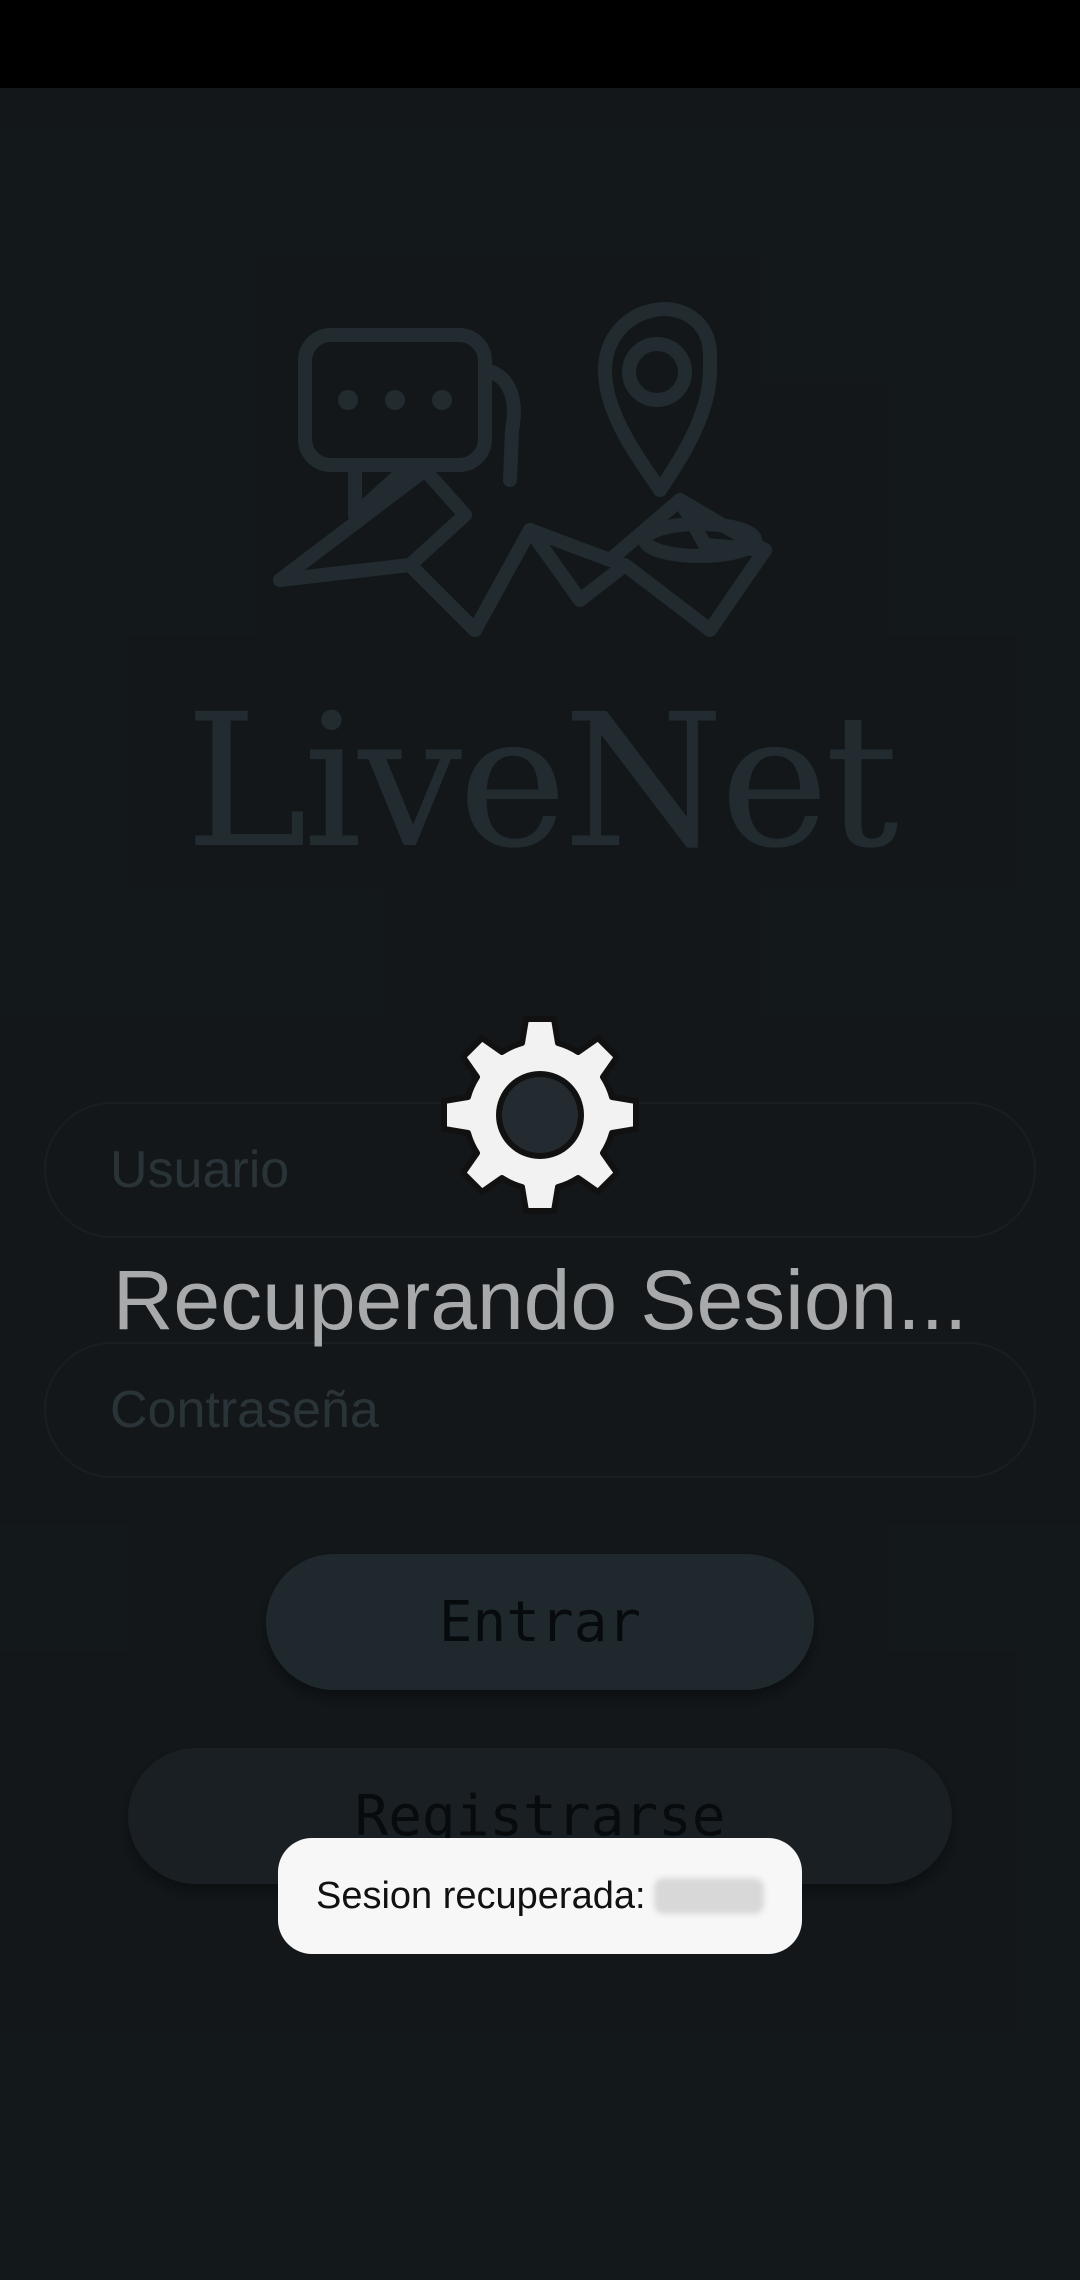 This screenshot has height=2280, width=1080. I want to click on toast-label: Sesion recuperada:, so click(481, 1895).